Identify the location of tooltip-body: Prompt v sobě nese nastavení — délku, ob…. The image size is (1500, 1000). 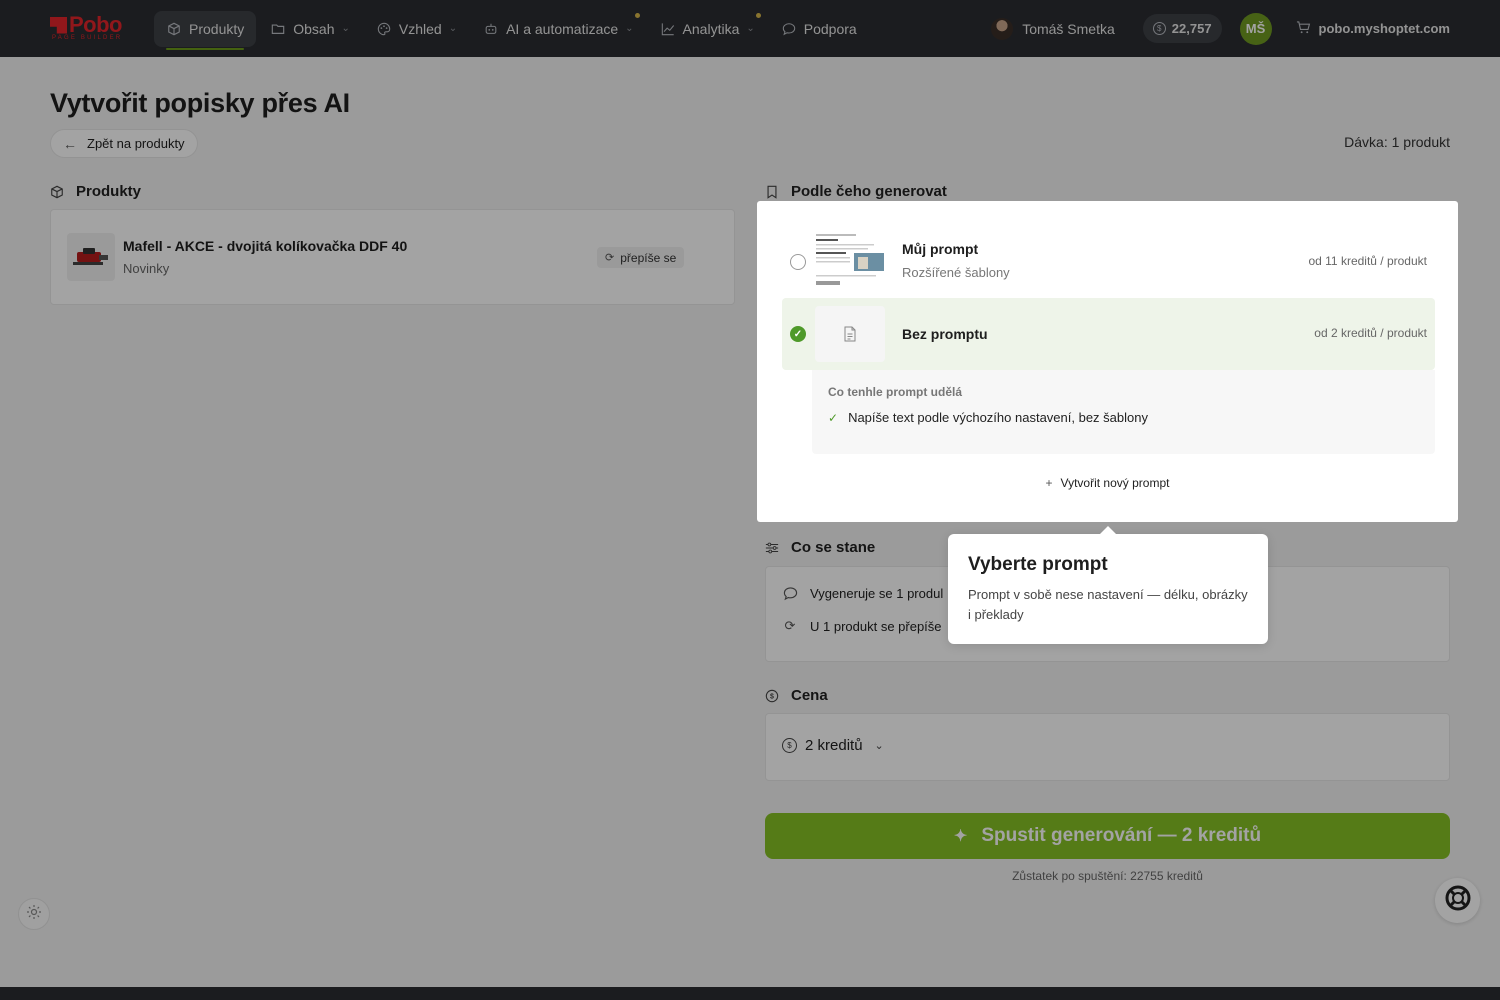
(1108, 604).